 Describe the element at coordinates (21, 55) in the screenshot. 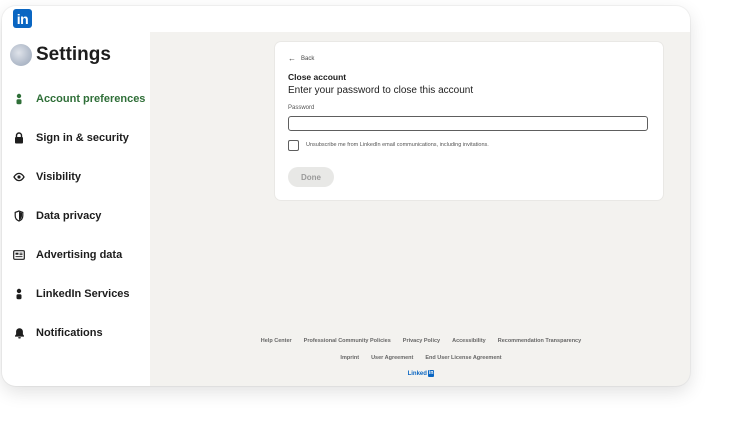

I see `avatar` at that location.